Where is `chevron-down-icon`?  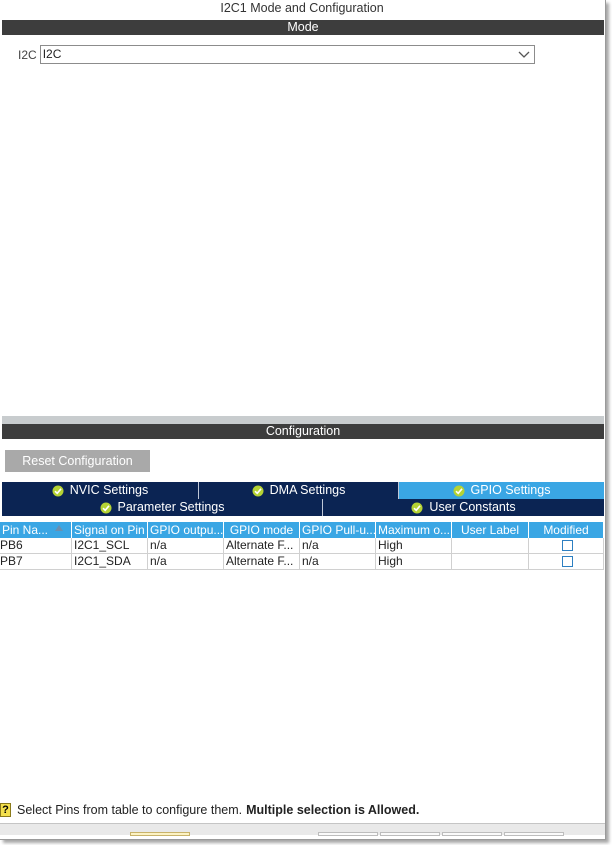
chevron-down-icon is located at coordinates (524, 54).